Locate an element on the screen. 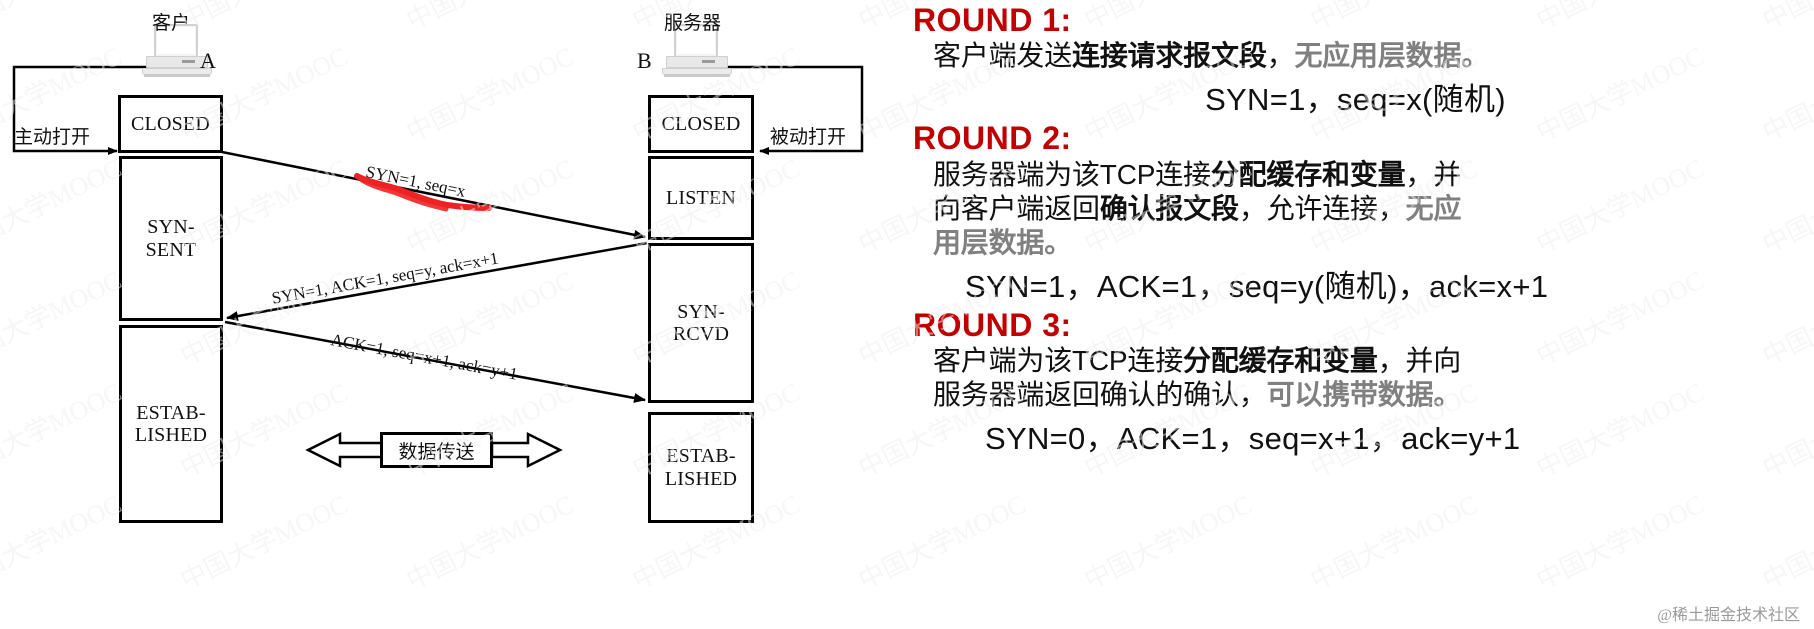 The height and width of the screenshot is (629, 1814). server-open-label: 被动打开 is located at coordinates (808, 137).